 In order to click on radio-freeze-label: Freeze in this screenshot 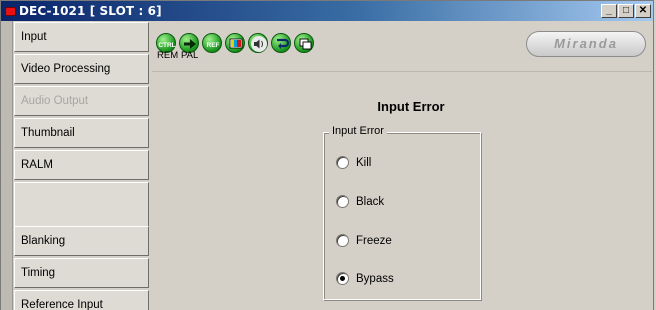, I will do `click(374, 241)`.